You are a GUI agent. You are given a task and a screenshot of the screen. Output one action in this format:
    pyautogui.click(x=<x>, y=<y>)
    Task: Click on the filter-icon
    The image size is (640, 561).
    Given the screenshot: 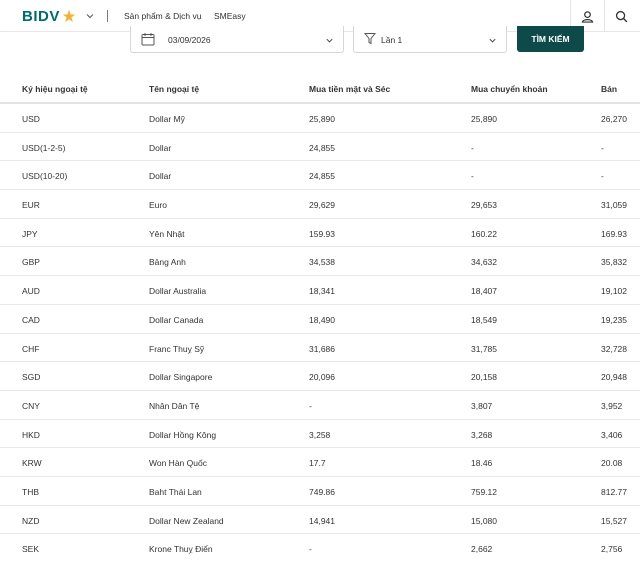 What is the action you would take?
    pyautogui.click(x=370, y=39)
    